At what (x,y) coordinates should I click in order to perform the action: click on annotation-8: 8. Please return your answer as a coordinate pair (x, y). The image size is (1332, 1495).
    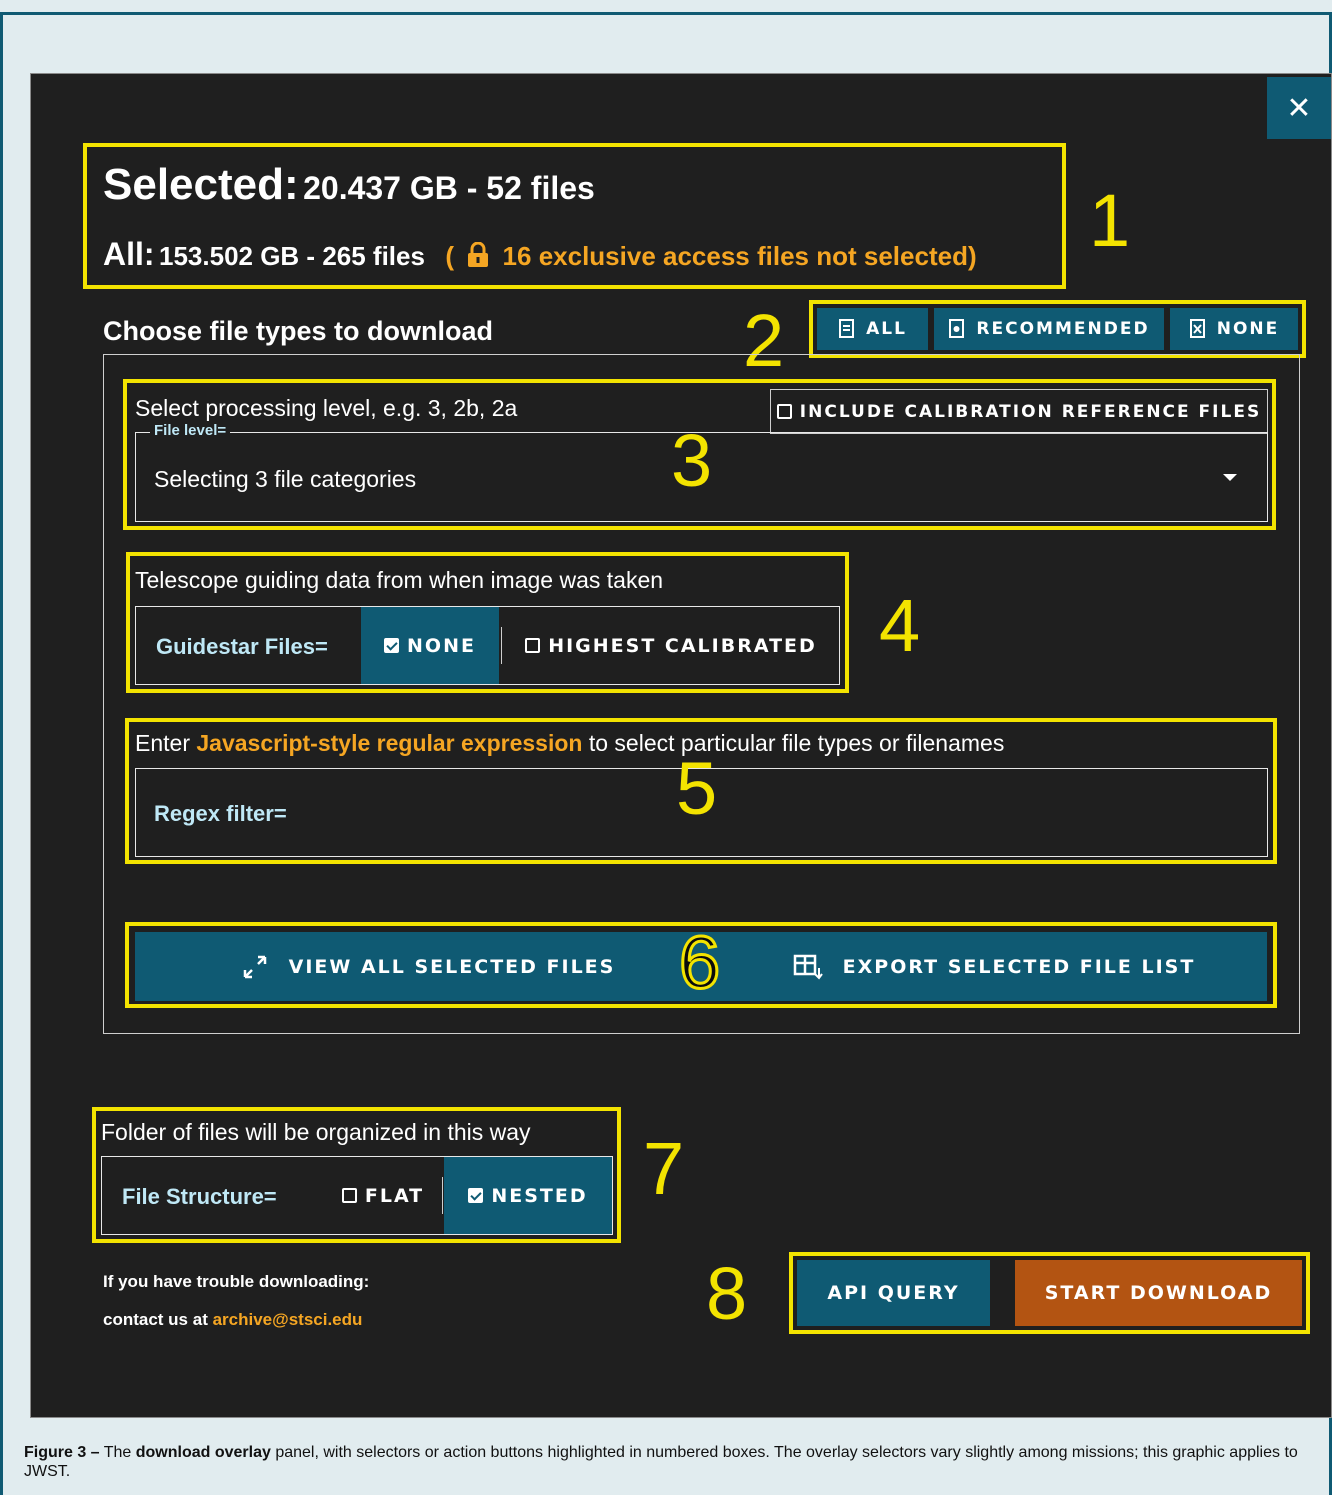
    Looking at the image, I should click on (727, 1293).